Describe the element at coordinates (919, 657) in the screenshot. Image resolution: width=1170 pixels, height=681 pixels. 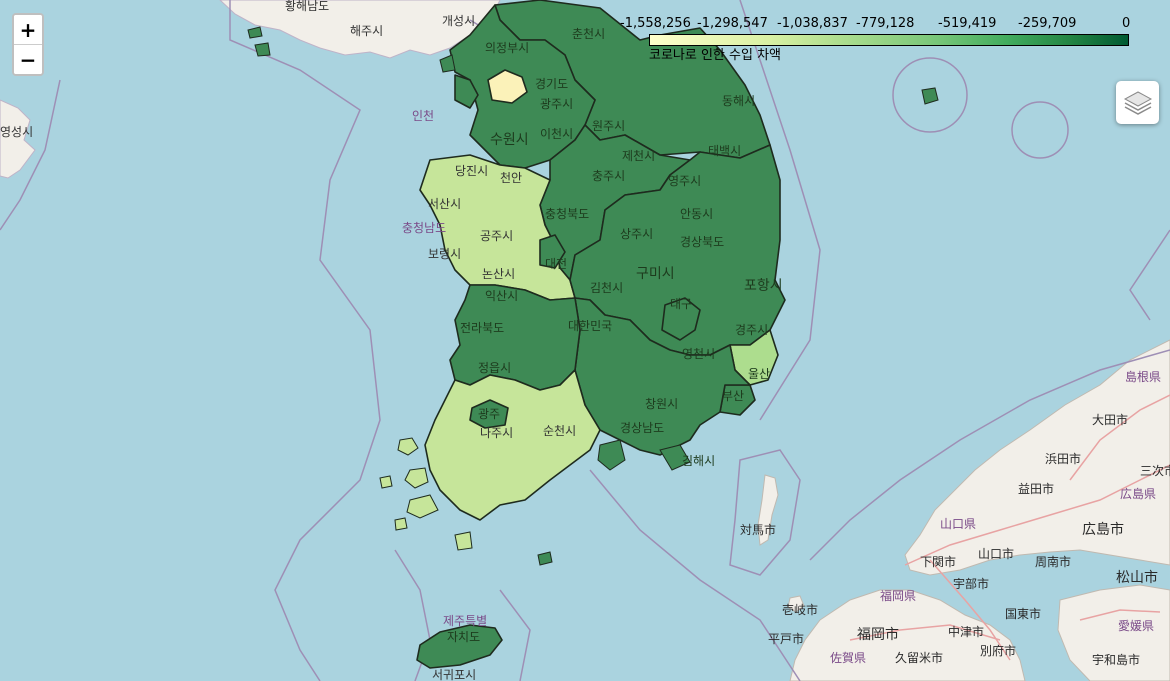
I see `label-kurume: 久留米市` at that location.